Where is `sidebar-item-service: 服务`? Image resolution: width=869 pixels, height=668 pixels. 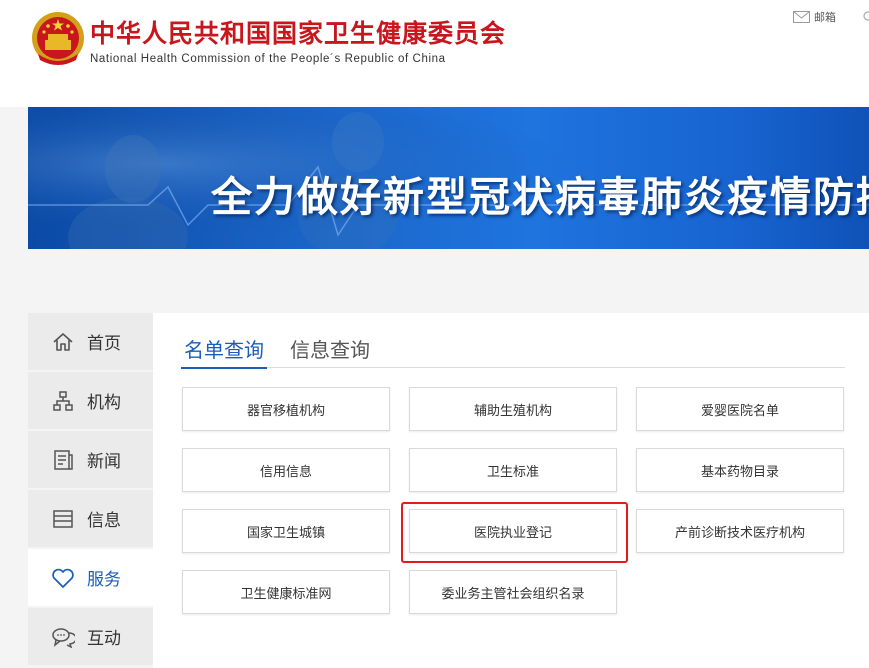 sidebar-item-service: 服务 is located at coordinates (90, 577).